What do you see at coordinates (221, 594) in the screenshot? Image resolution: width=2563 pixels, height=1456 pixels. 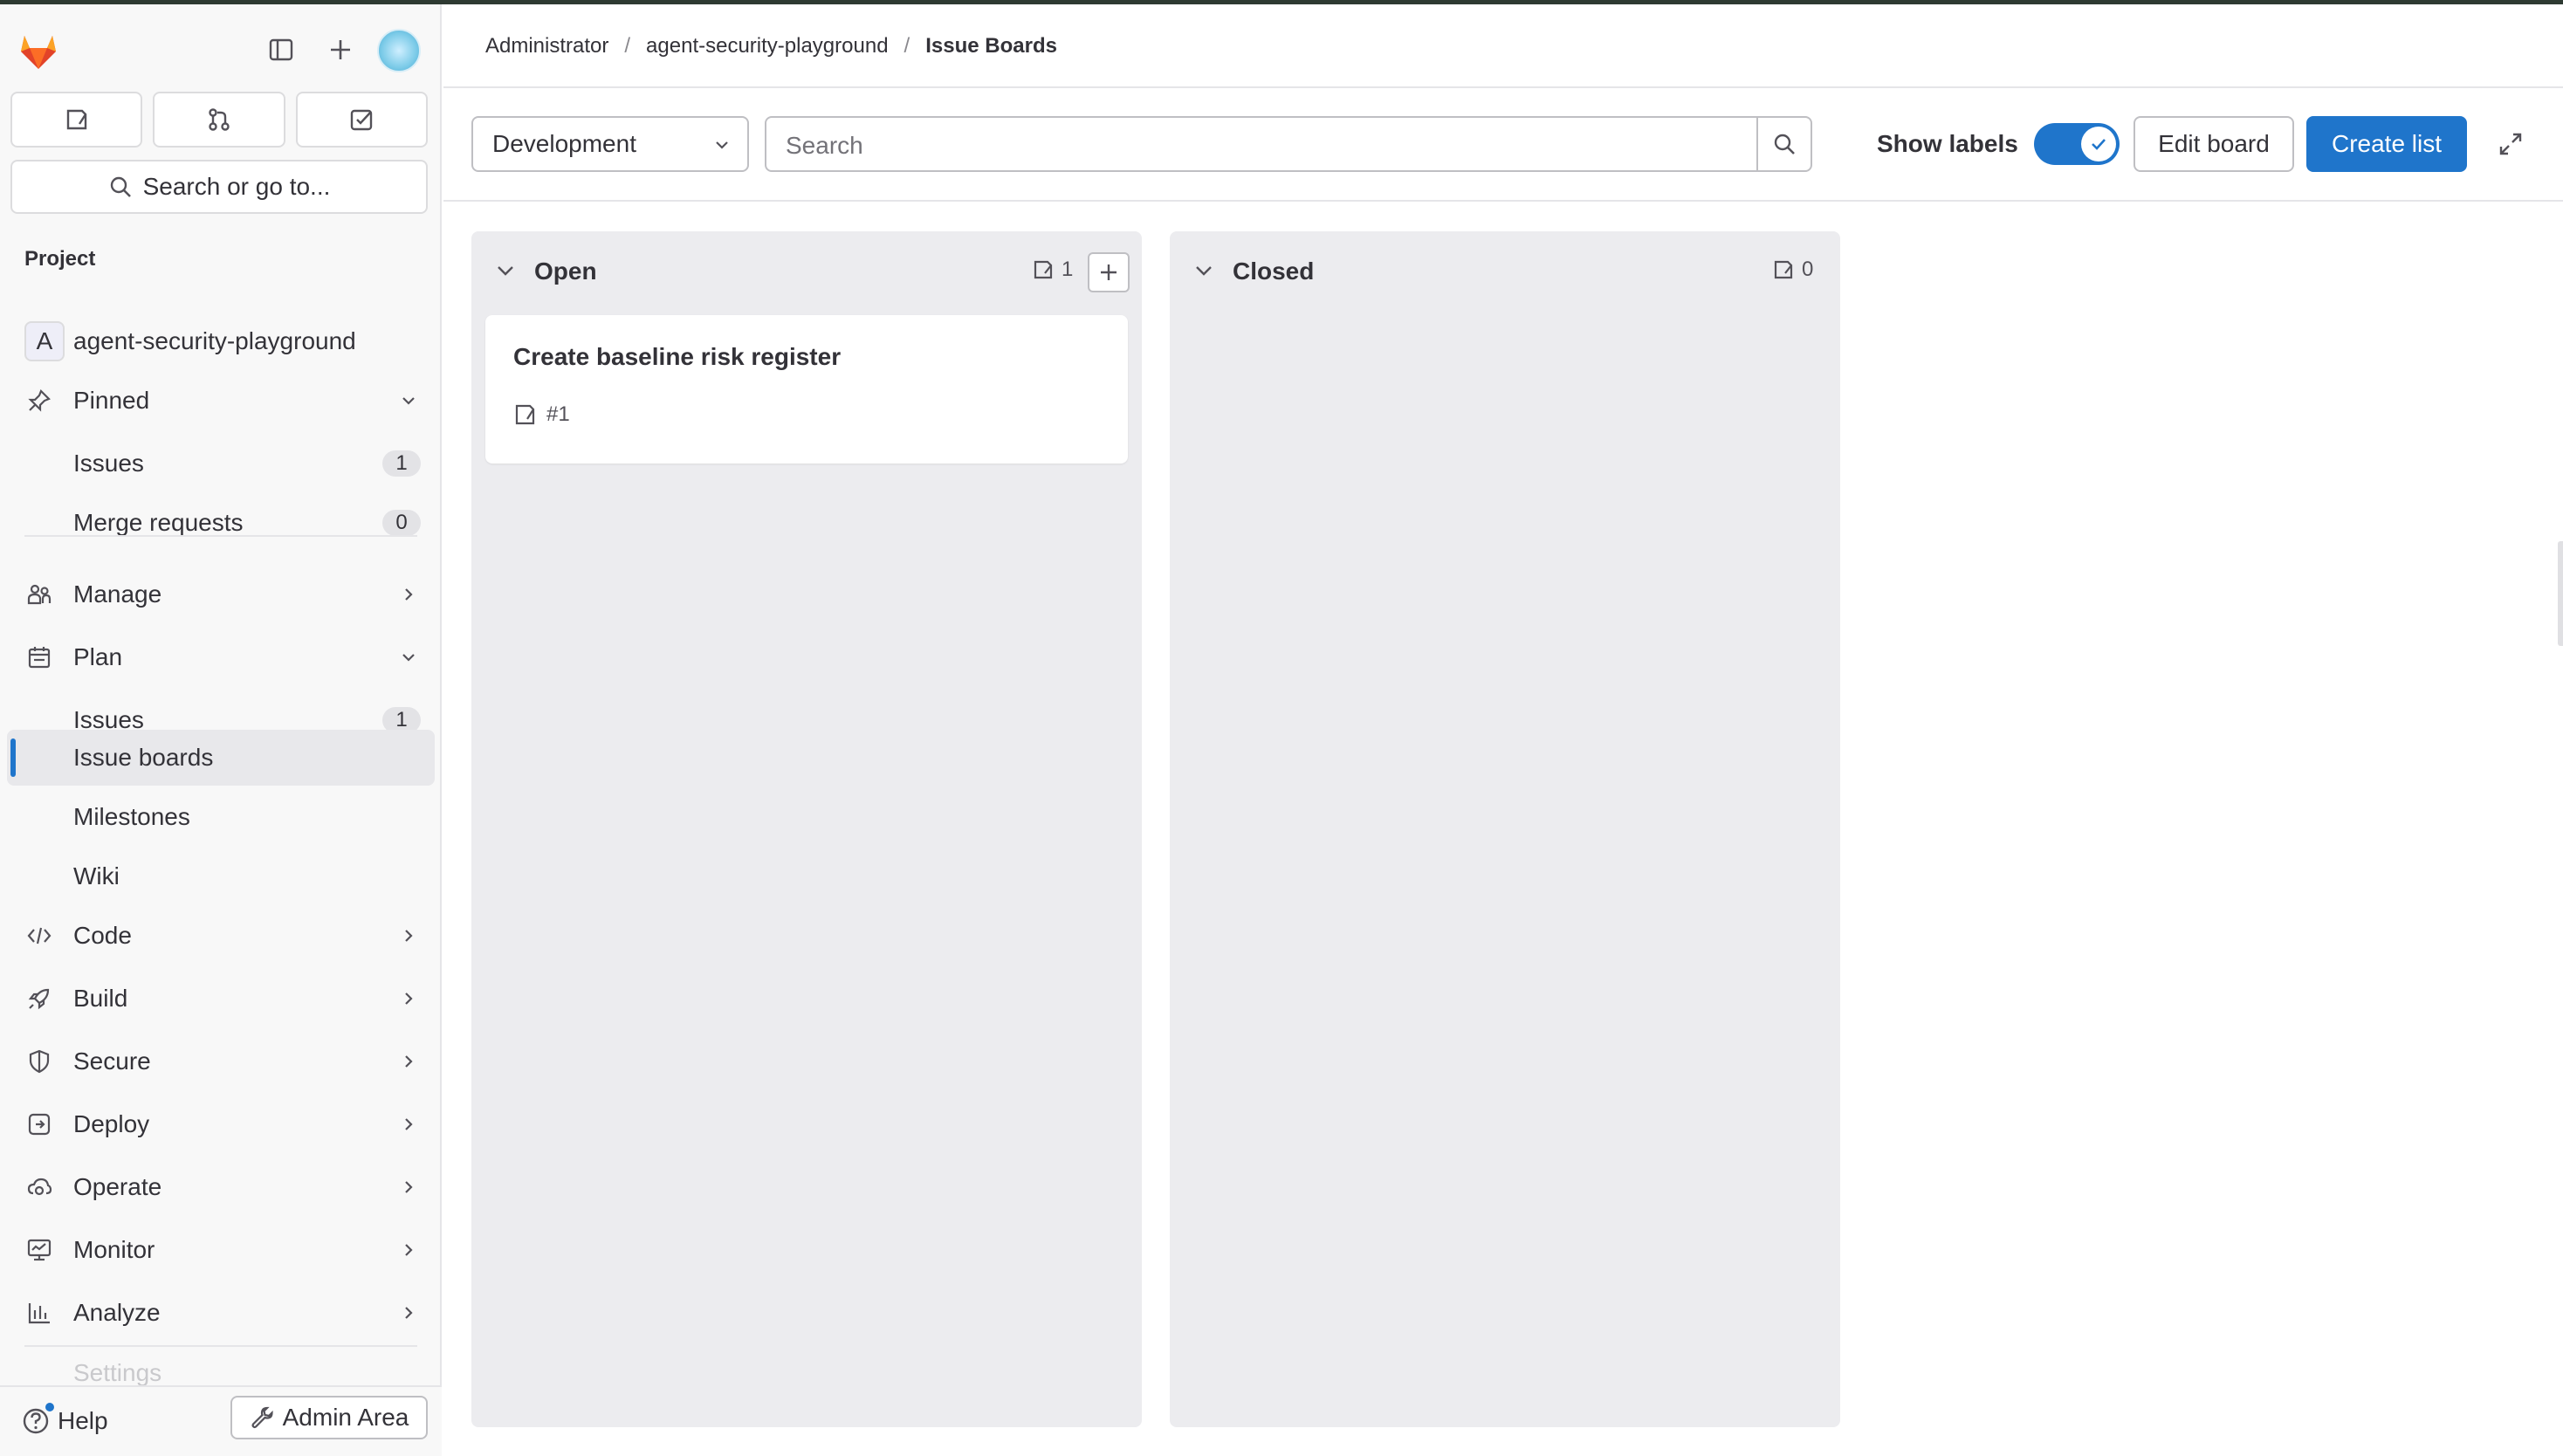 I see `sidebar-item-manage: Manage` at bounding box center [221, 594].